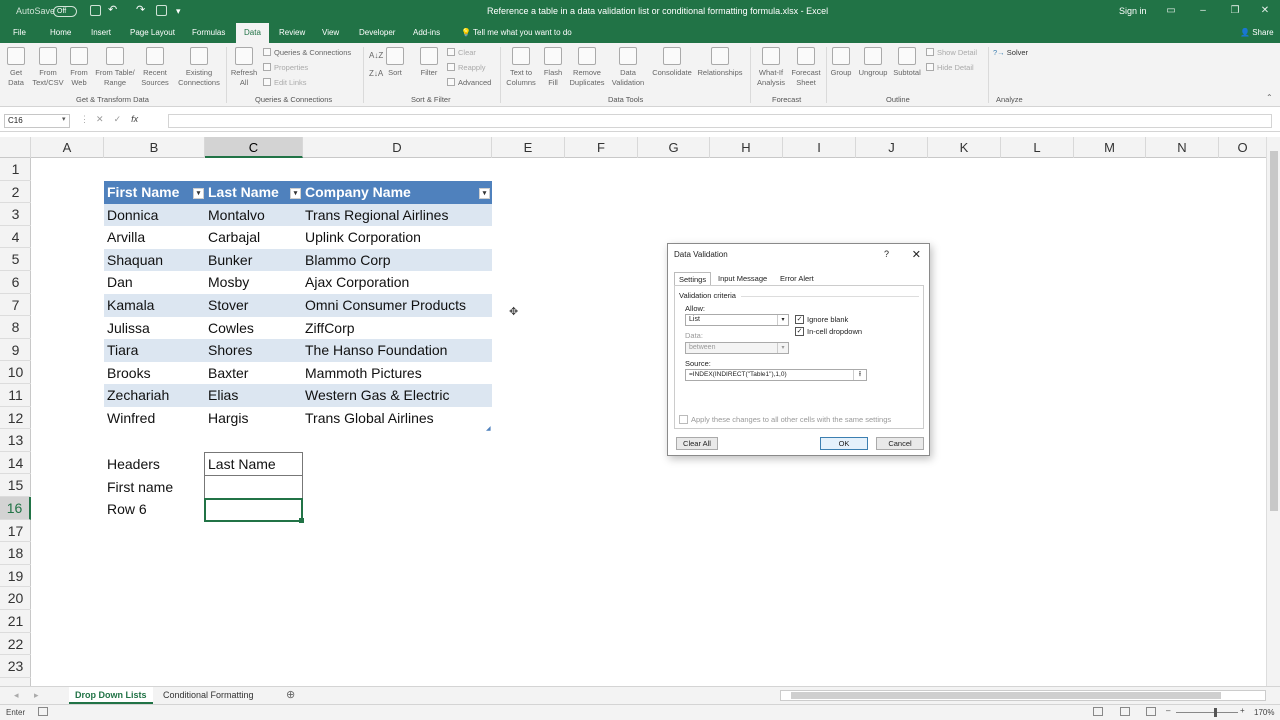 Image resolution: width=1280 pixels, height=720 pixels. Describe the element at coordinates (1215, 712) in the screenshot. I see `zoom-slider-thumb` at that location.